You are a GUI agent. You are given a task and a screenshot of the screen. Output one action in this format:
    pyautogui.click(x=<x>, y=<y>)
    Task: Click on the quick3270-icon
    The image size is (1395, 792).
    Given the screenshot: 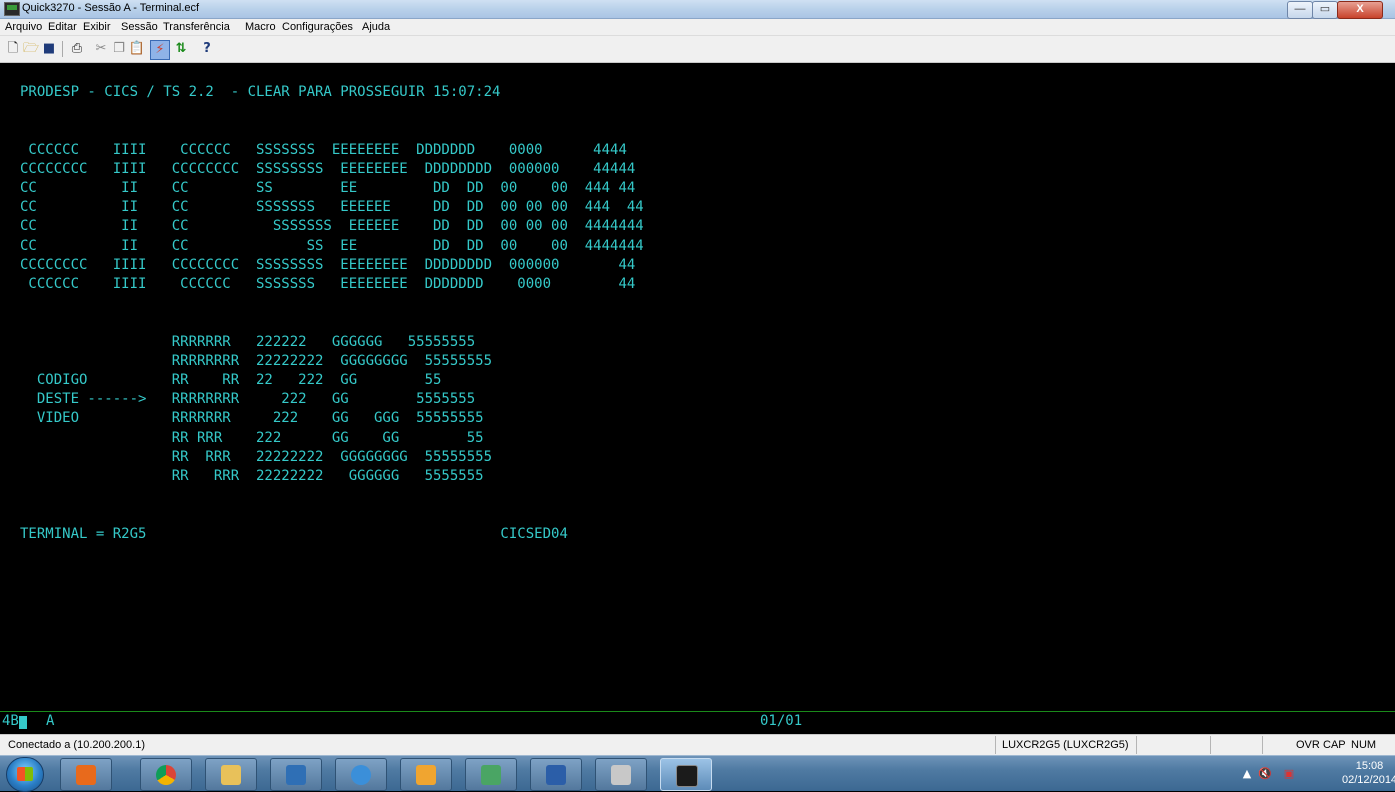 What is the action you would take?
    pyautogui.click(x=687, y=776)
    